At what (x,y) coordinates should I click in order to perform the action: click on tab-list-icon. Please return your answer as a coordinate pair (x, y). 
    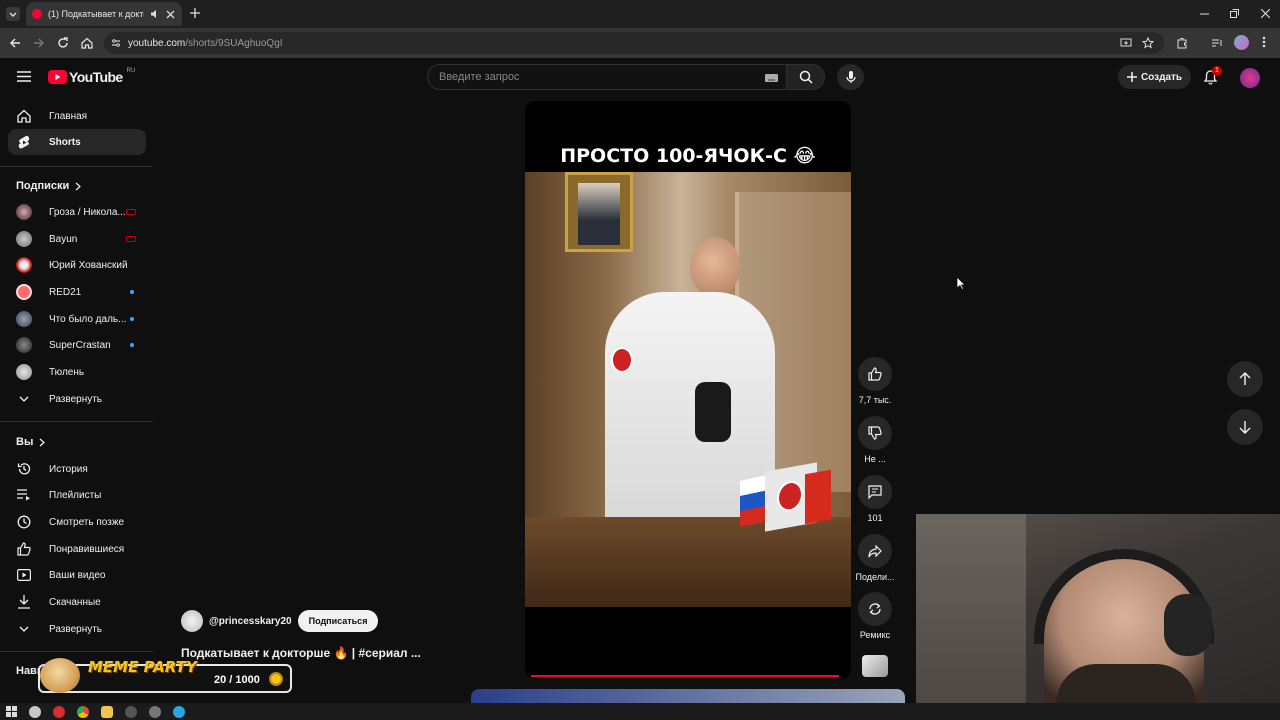
    Looking at the image, I should click on (13, 14).